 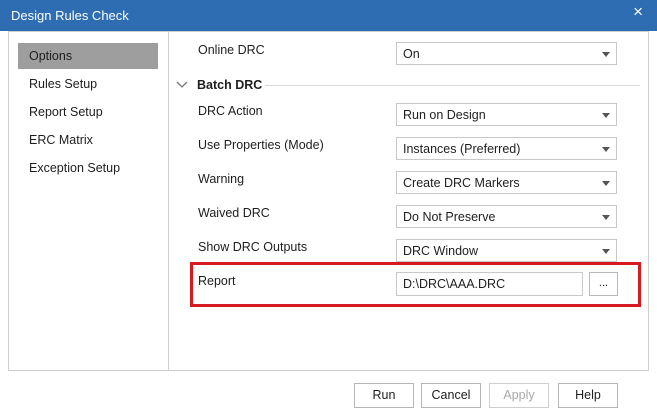 What do you see at coordinates (452, 85) in the screenshot?
I see `section-divider` at bounding box center [452, 85].